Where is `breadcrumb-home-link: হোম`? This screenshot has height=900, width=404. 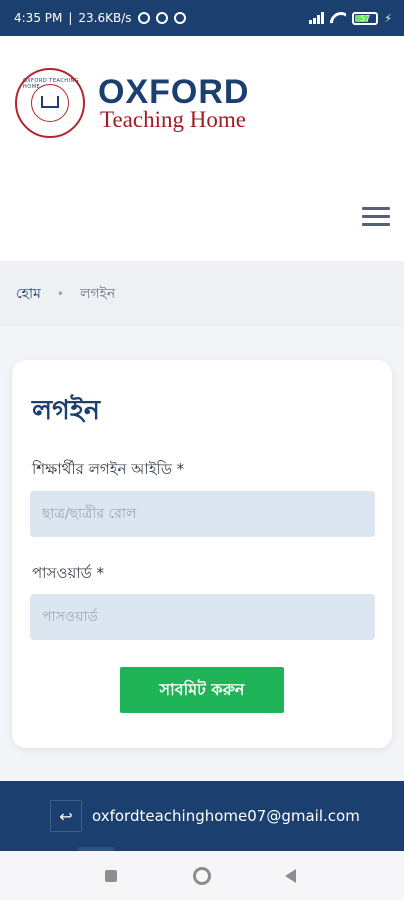 breadcrumb-home-link: হোম is located at coordinates (28, 294).